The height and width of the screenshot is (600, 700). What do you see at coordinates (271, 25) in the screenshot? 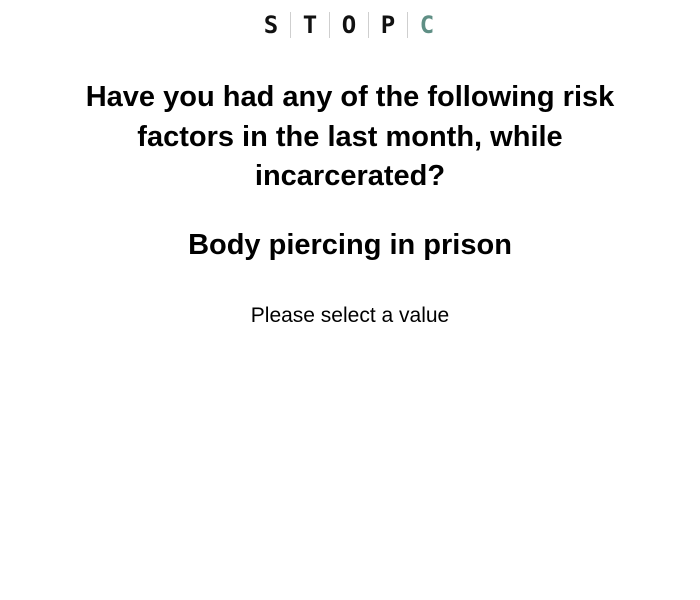
I see `logo-letter-s: S` at bounding box center [271, 25].